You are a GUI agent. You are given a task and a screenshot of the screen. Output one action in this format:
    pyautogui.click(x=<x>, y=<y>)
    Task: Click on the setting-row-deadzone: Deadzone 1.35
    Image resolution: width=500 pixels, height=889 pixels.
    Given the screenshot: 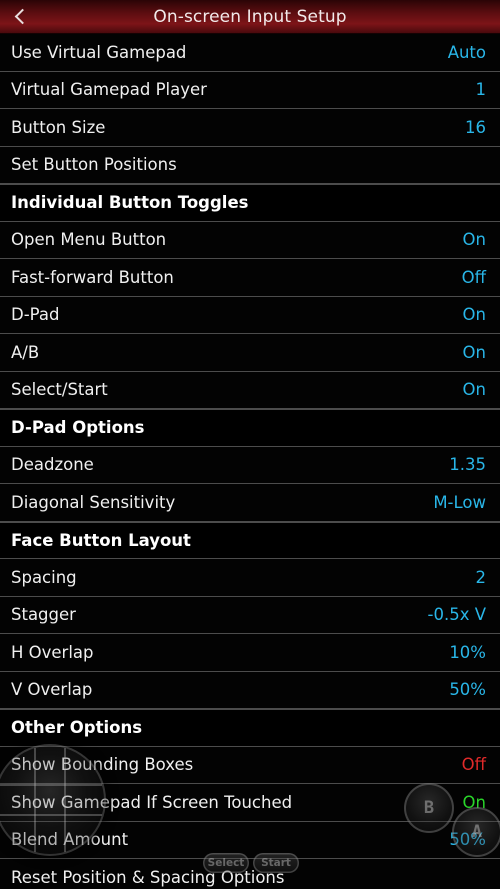 What is the action you would take?
    pyautogui.click(x=250, y=465)
    